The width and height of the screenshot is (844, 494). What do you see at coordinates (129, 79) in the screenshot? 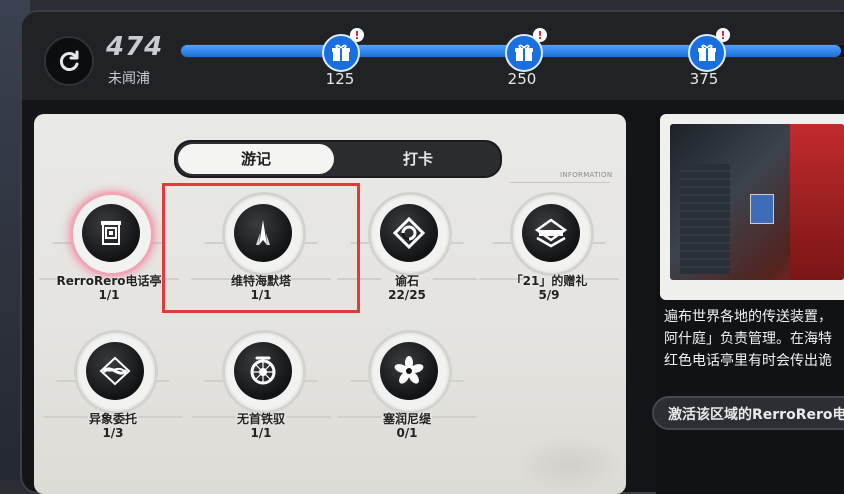
I see `area-name: 未闻浦` at bounding box center [129, 79].